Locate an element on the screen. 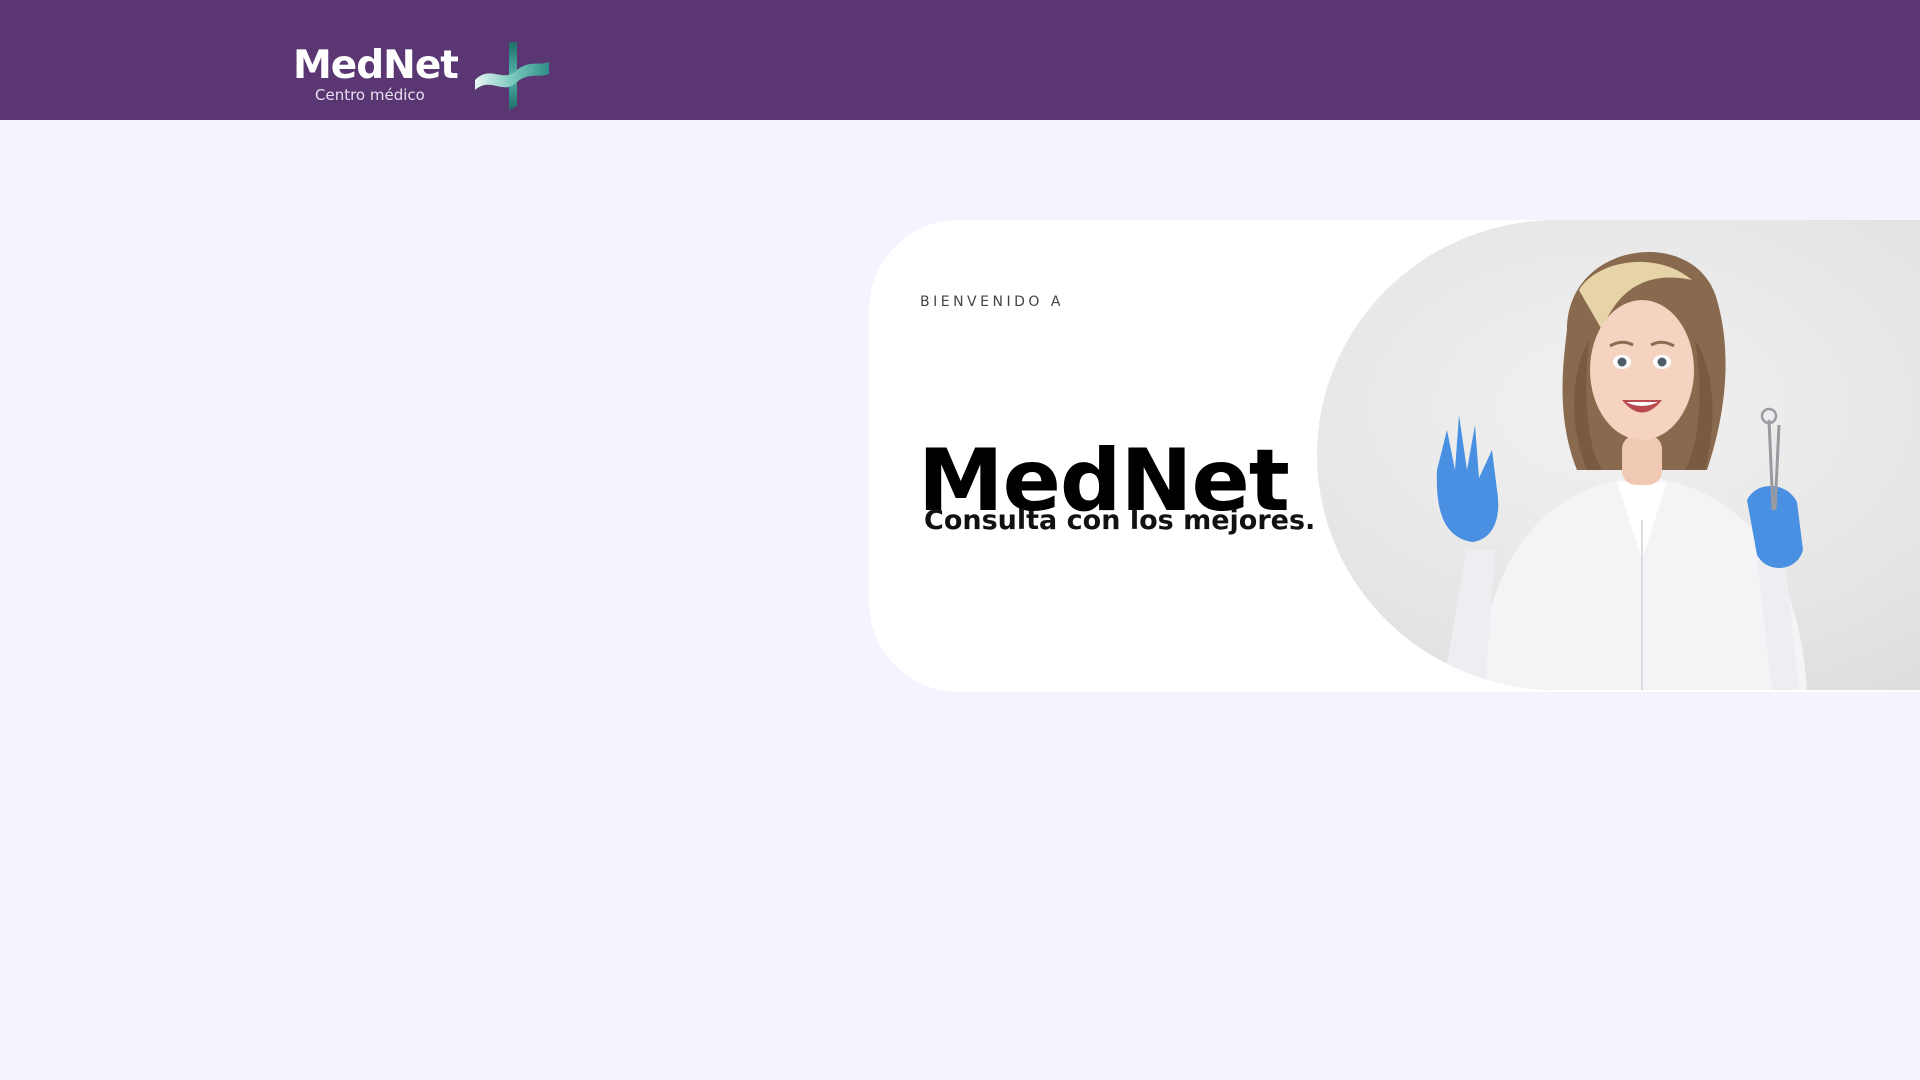 The image size is (1920, 1080). hero-eyebrow: BIENVENIDO A is located at coordinates (992, 302).